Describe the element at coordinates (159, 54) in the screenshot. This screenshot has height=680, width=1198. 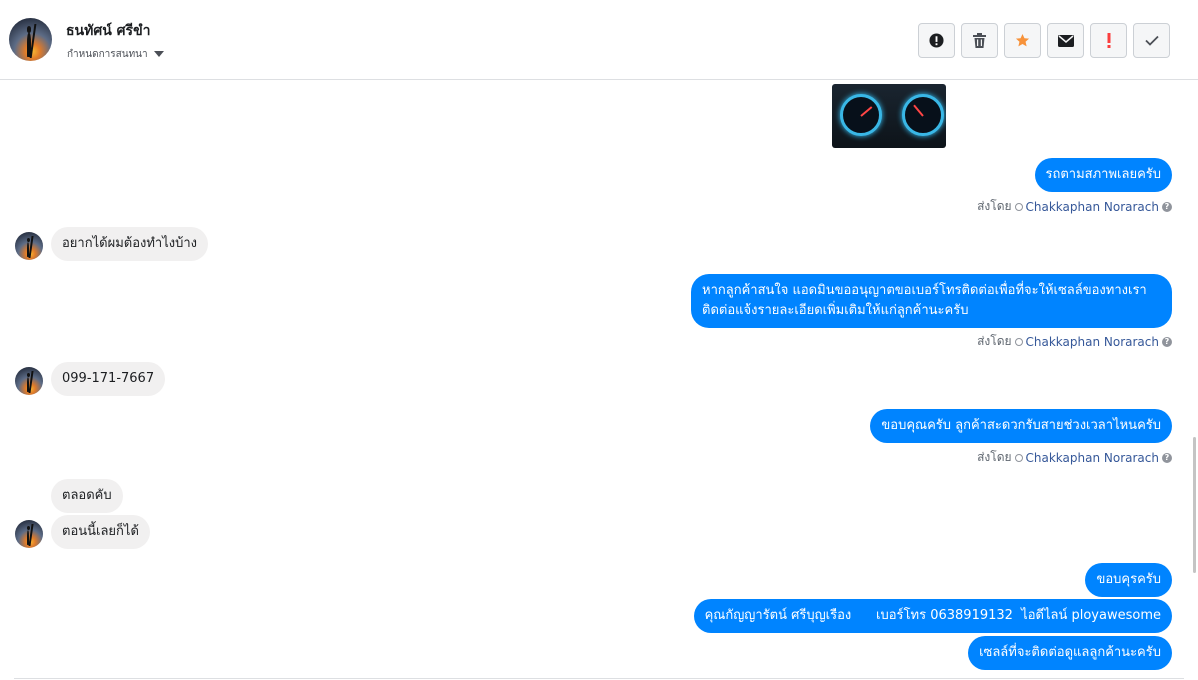
I see `chevron-down-icon` at that location.